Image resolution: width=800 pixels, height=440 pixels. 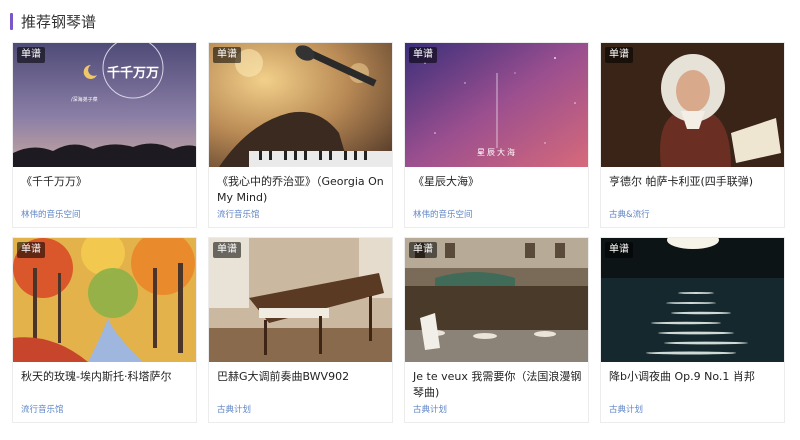 What do you see at coordinates (133, 73) in the screenshot?
I see `svg-text: 千千万万` at bounding box center [133, 73].